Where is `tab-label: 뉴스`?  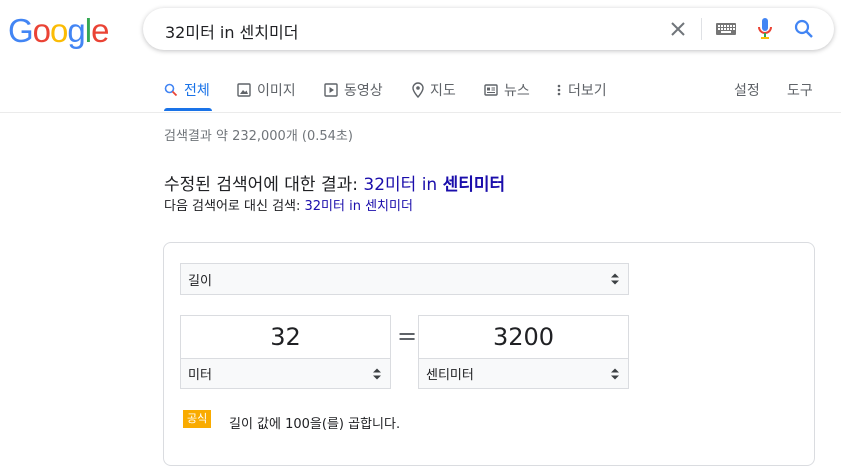 tab-label: 뉴스 is located at coordinates (517, 91).